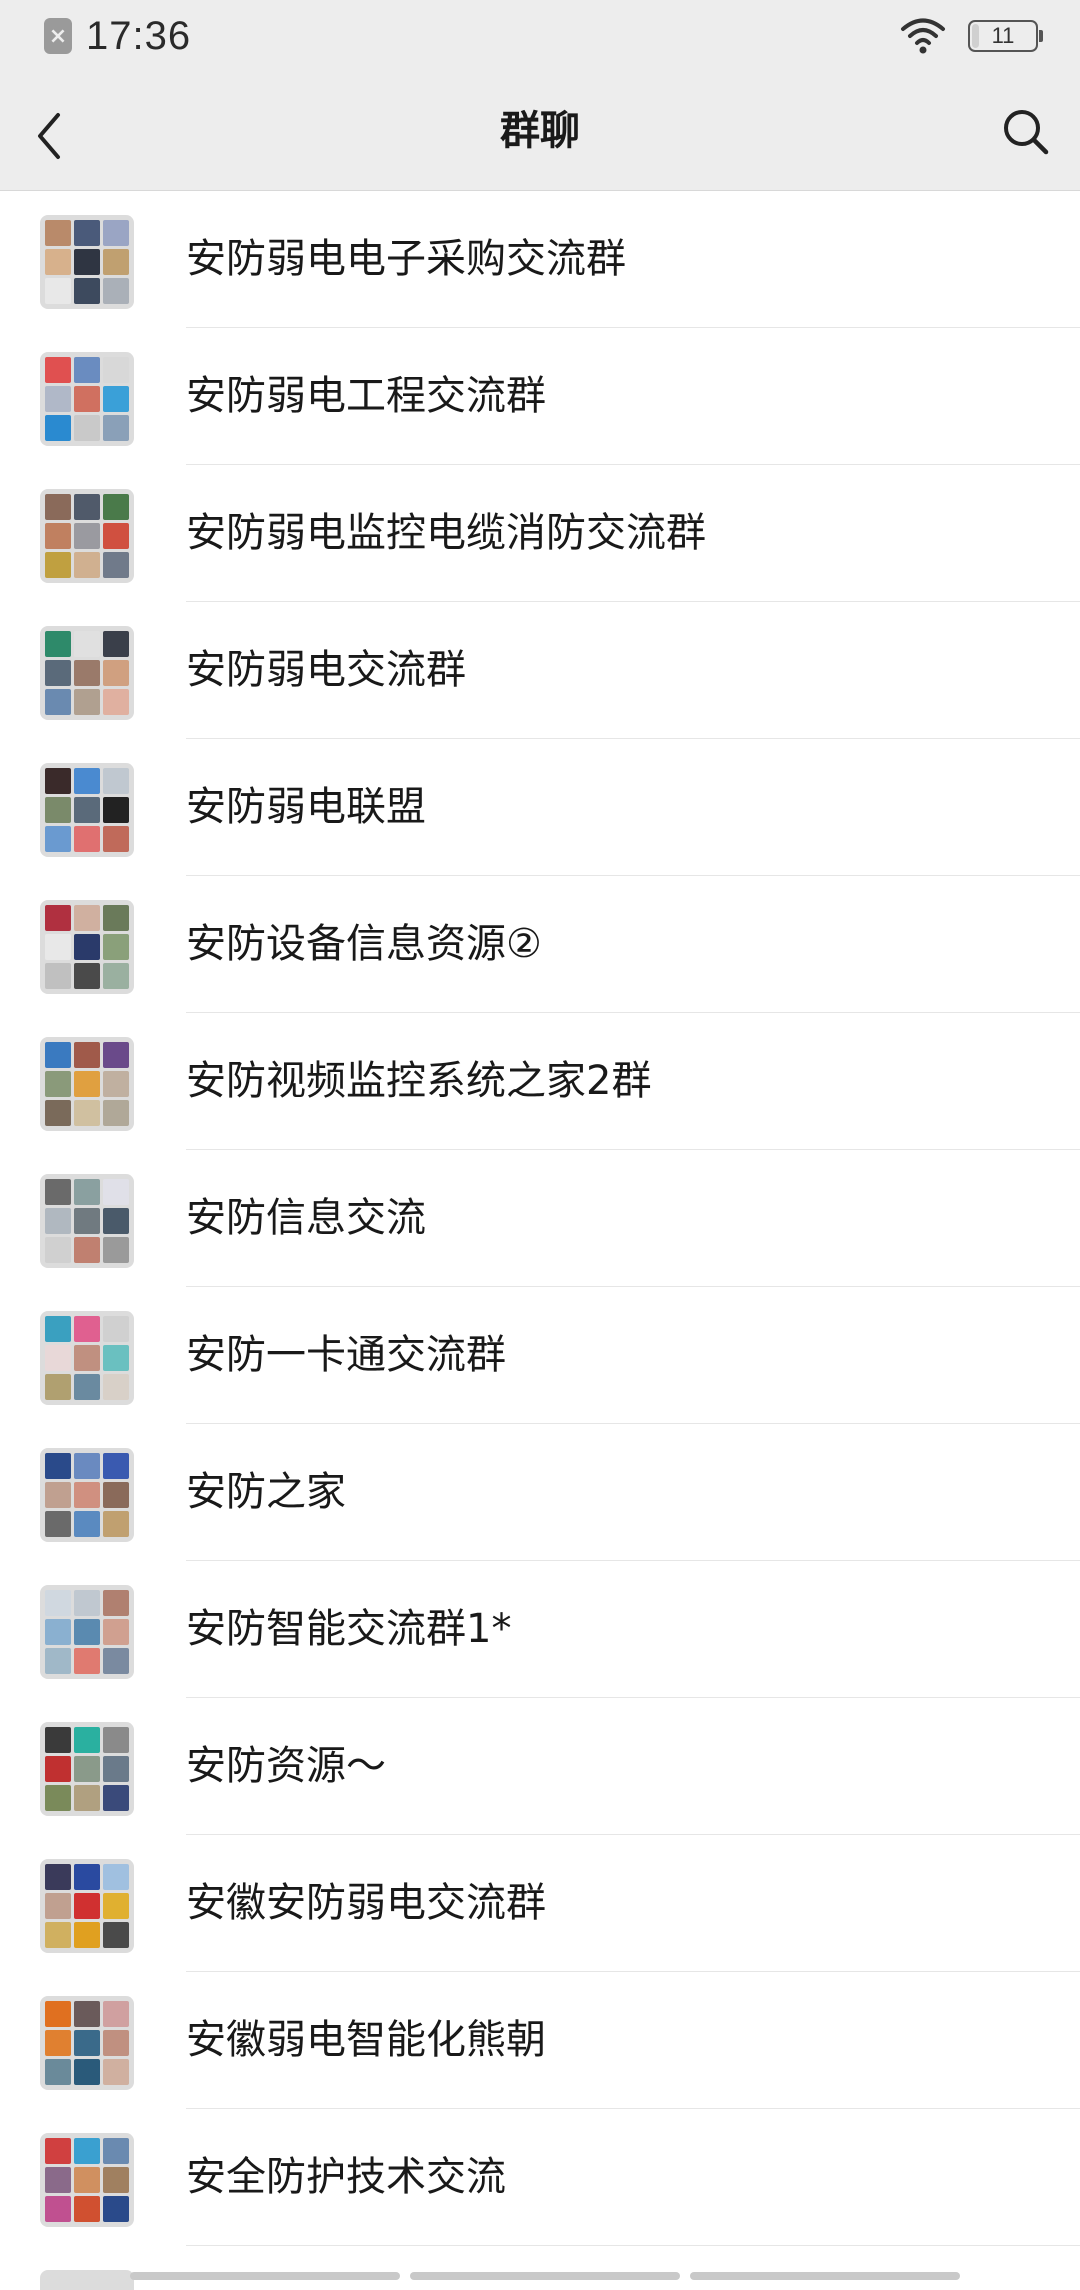 The width and height of the screenshot is (1080, 2290). What do you see at coordinates (540, 1629) in the screenshot?
I see `list-item: 安防智能交流群1*` at bounding box center [540, 1629].